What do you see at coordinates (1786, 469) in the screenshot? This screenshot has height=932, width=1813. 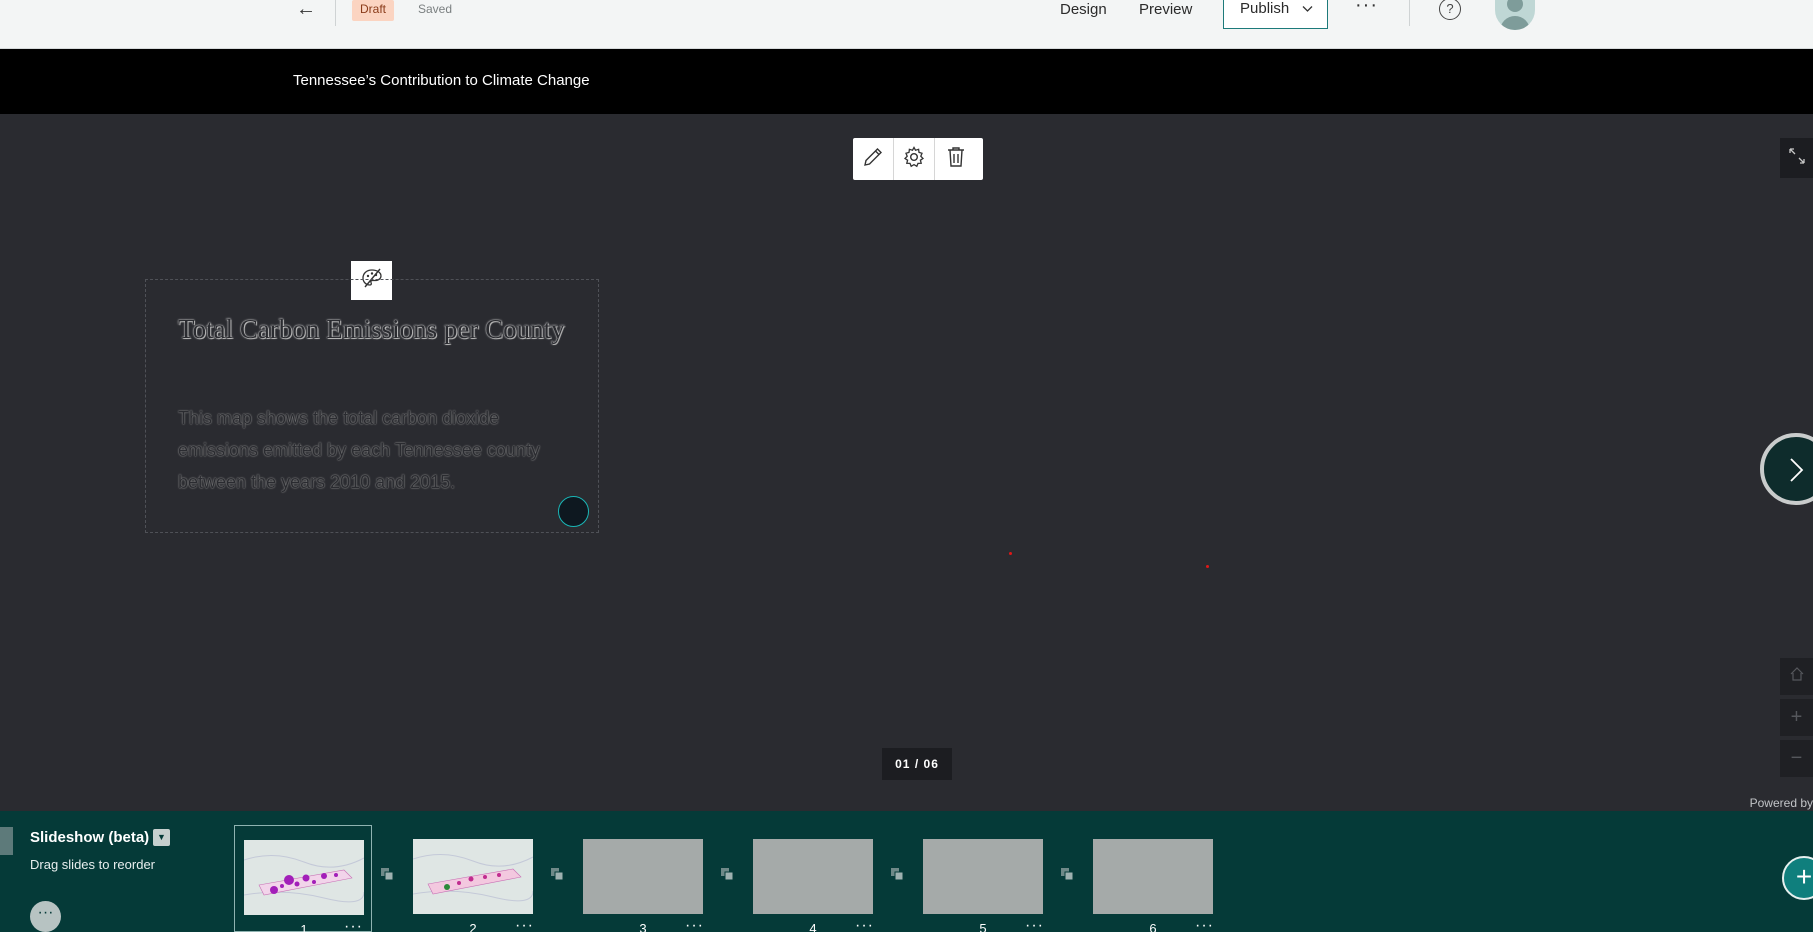 I see `next-slide-button` at bounding box center [1786, 469].